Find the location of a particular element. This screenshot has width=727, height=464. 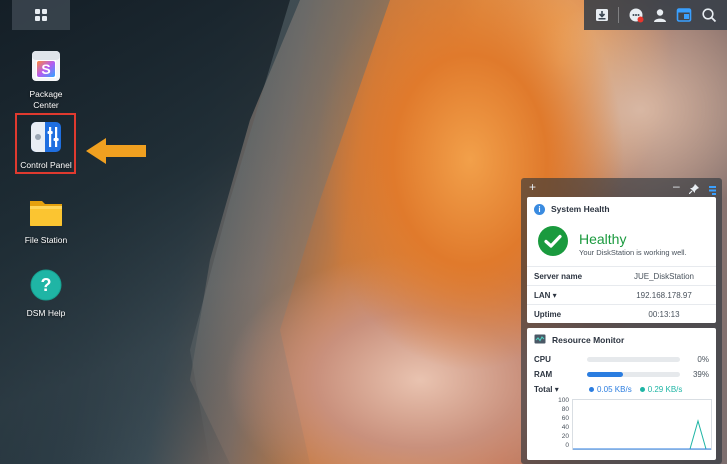

help-icon: ? is located at coordinates (46, 285).